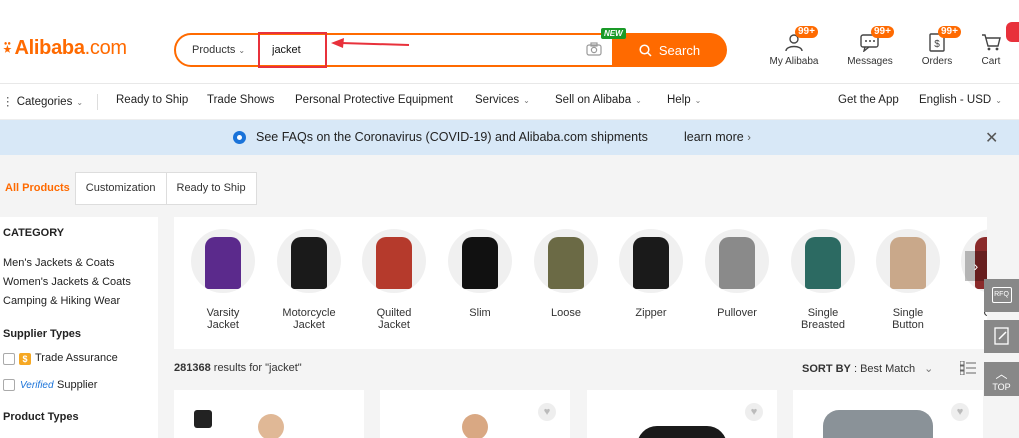 Image resolution: width=1019 pixels, height=438 pixels. I want to click on sort-by-dropdown: SORT BY : Best Match ⌄, so click(867, 368).